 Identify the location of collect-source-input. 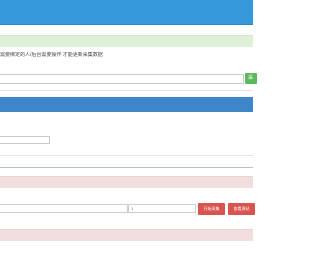
(64, 208).